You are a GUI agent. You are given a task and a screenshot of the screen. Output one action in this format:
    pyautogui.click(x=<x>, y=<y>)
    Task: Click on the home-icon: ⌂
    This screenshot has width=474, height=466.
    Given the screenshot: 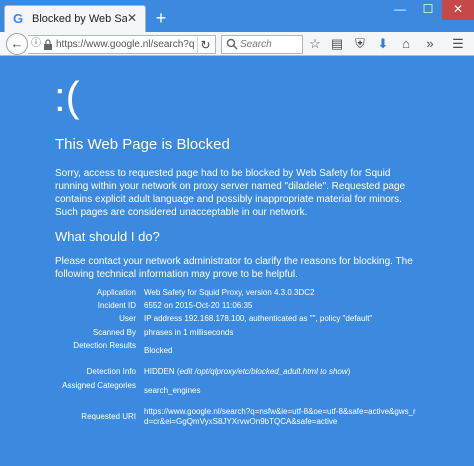 What is the action you would take?
    pyautogui.click(x=406, y=44)
    